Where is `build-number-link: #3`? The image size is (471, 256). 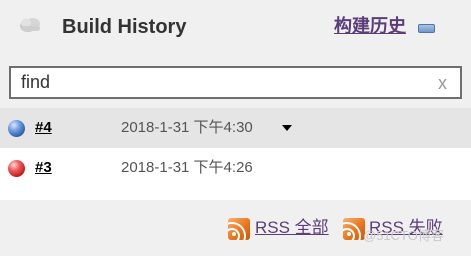
build-number-link: #3 is located at coordinates (43, 168).